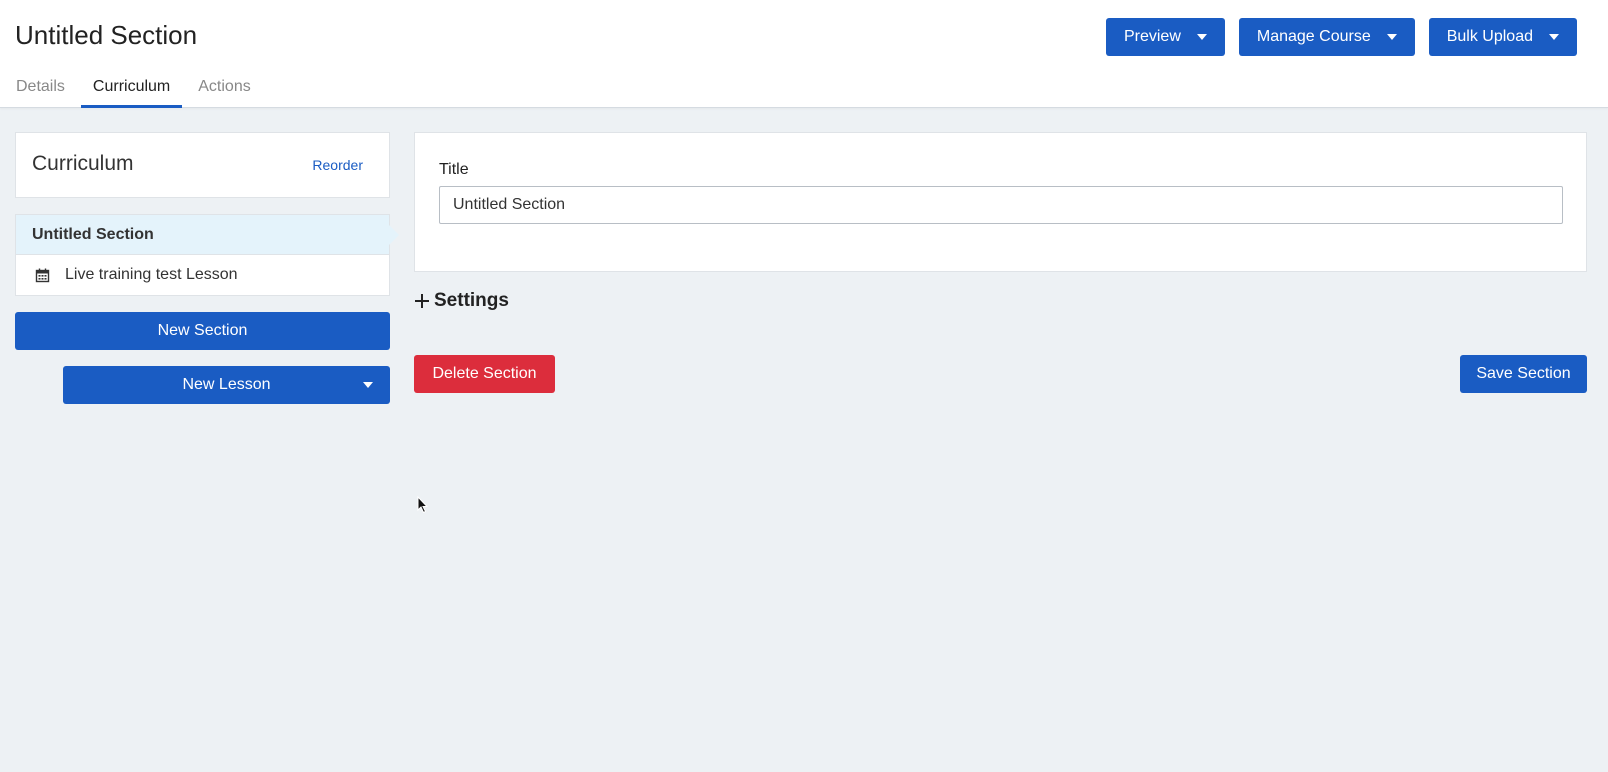 Image resolution: width=1608 pixels, height=772 pixels. What do you see at coordinates (151, 274) in the screenshot?
I see `lesson-title: Live training test Lesson` at bounding box center [151, 274].